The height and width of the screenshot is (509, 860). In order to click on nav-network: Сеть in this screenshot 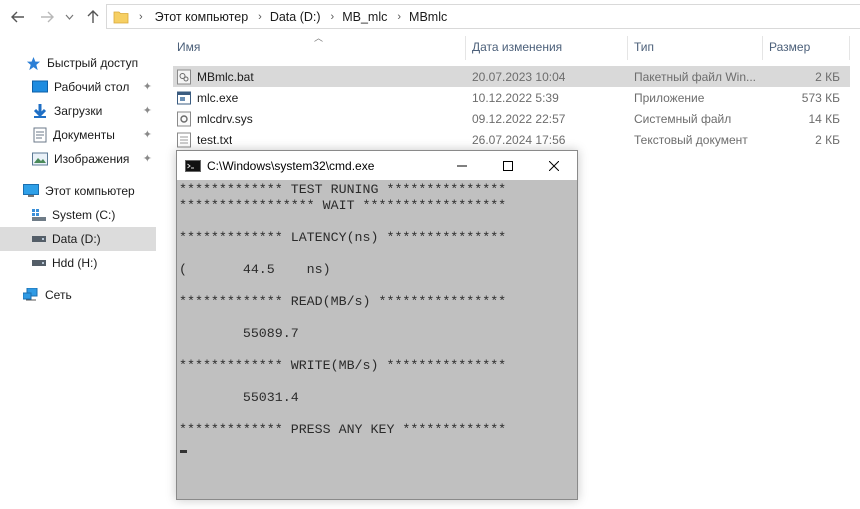, I will do `click(78, 295)`.